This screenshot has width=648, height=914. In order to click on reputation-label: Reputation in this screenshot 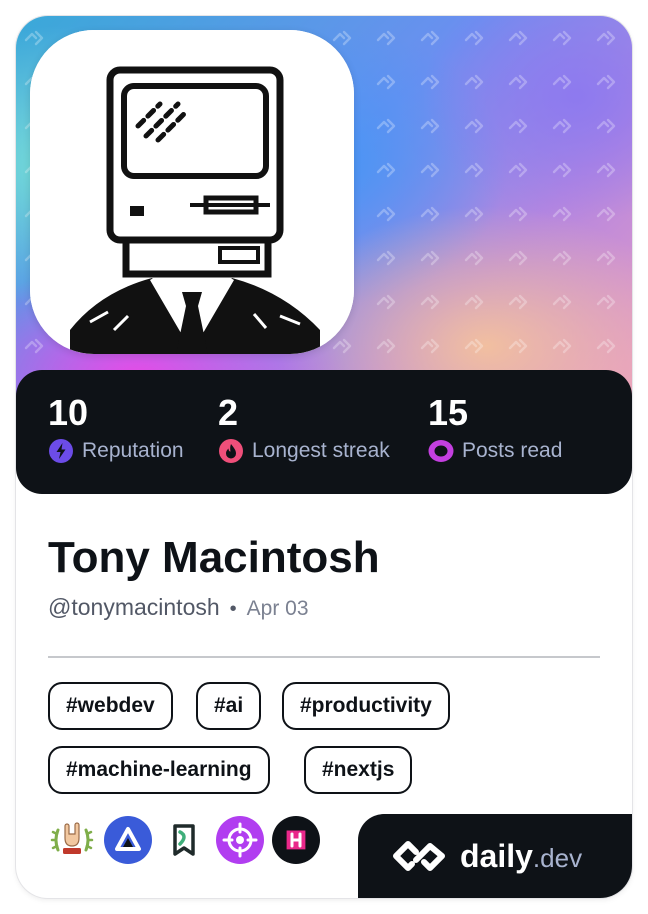, I will do `click(133, 450)`.